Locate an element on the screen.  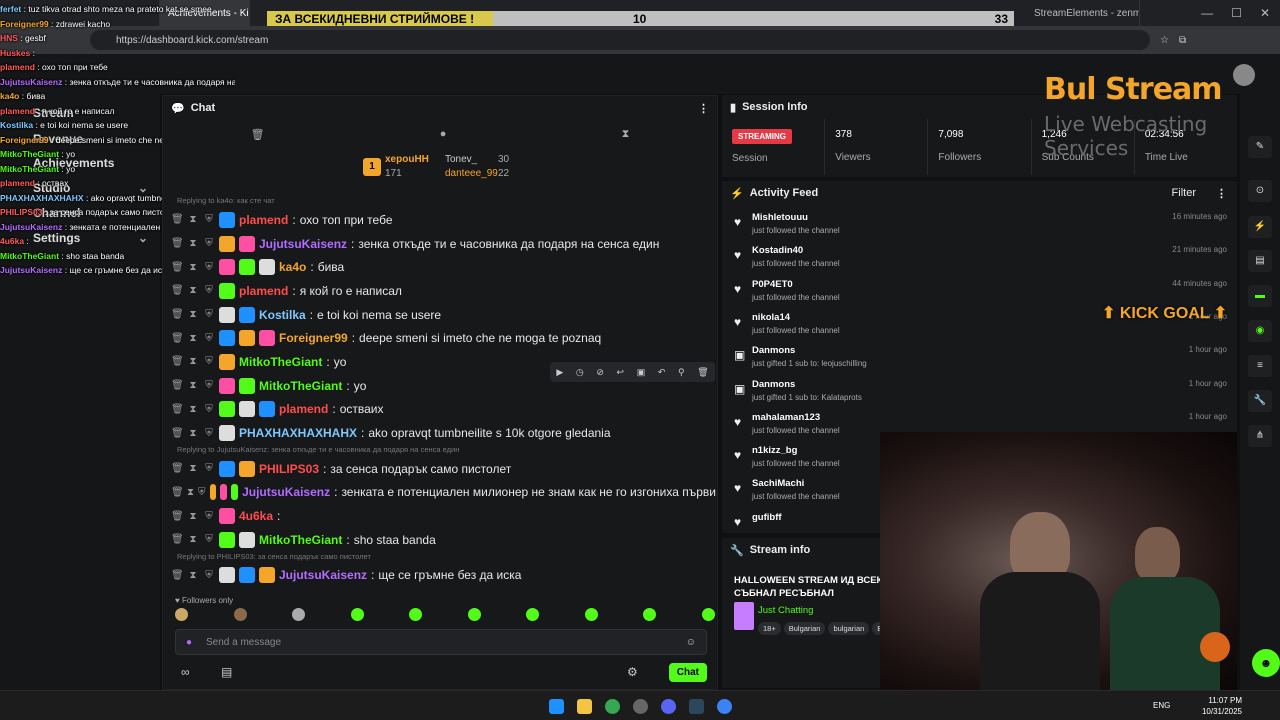
reply-icon: ↩ is located at coordinates (621, 372).